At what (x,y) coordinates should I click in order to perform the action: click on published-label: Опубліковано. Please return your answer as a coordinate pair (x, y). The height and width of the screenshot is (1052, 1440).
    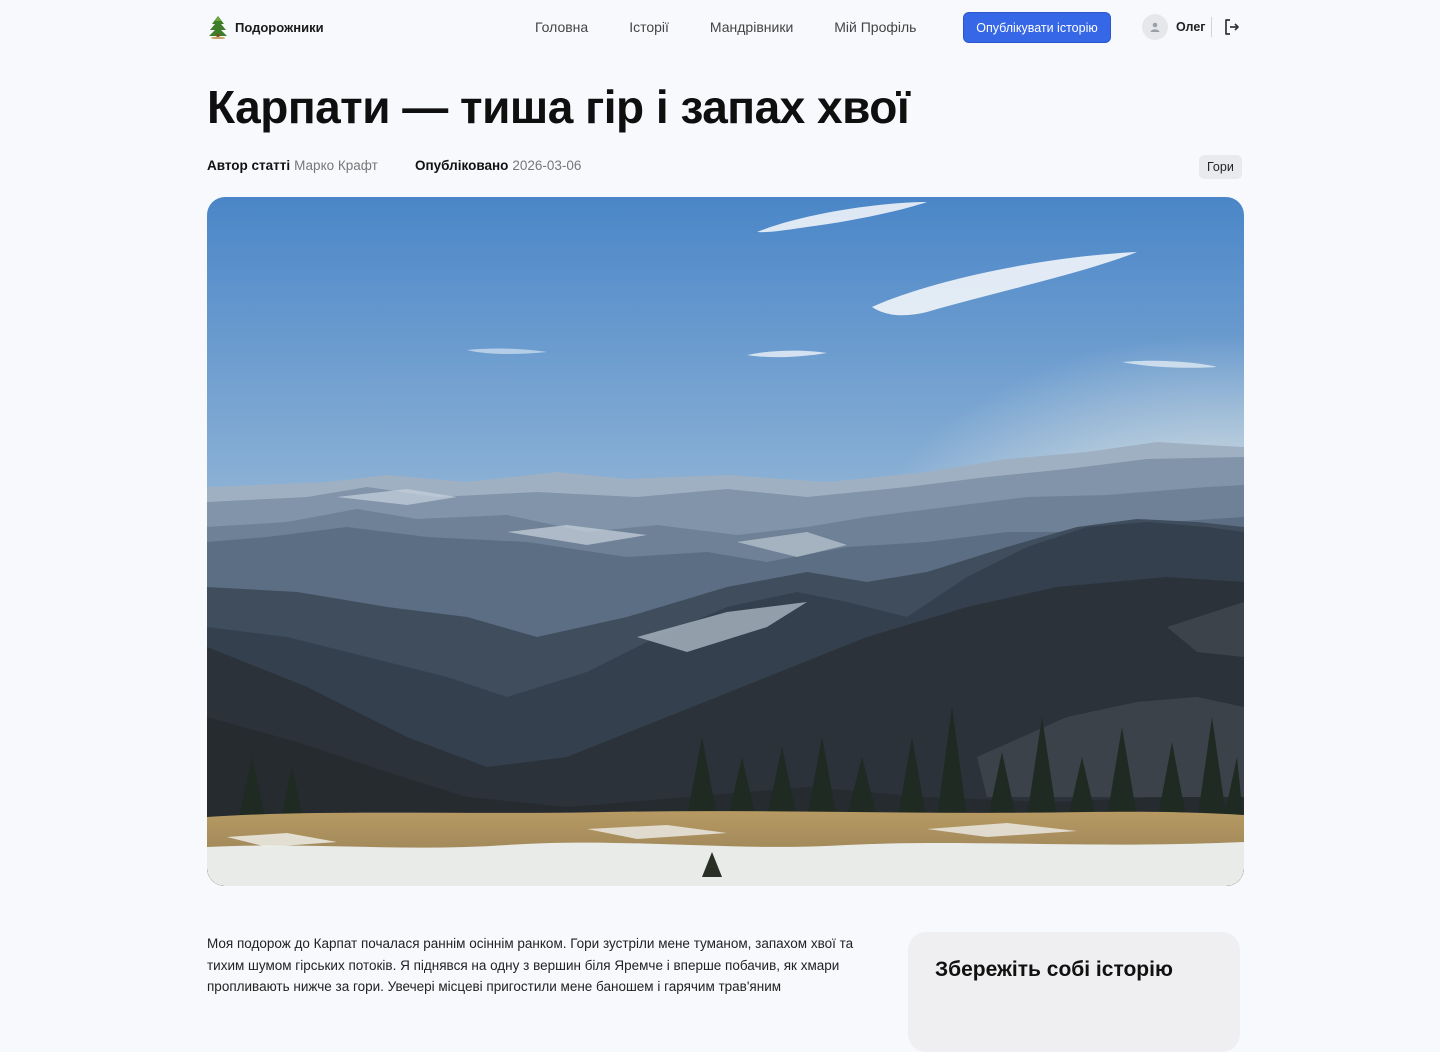
    Looking at the image, I should click on (462, 165).